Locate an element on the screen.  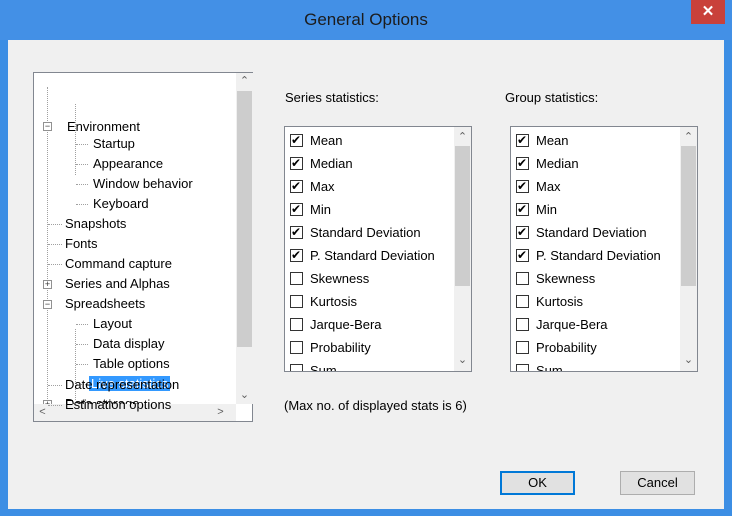
close-button: ✕ is located at coordinates (708, 12).